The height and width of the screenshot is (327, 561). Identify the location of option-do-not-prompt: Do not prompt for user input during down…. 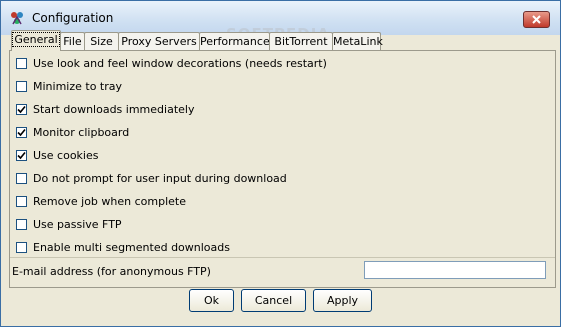
(151, 178).